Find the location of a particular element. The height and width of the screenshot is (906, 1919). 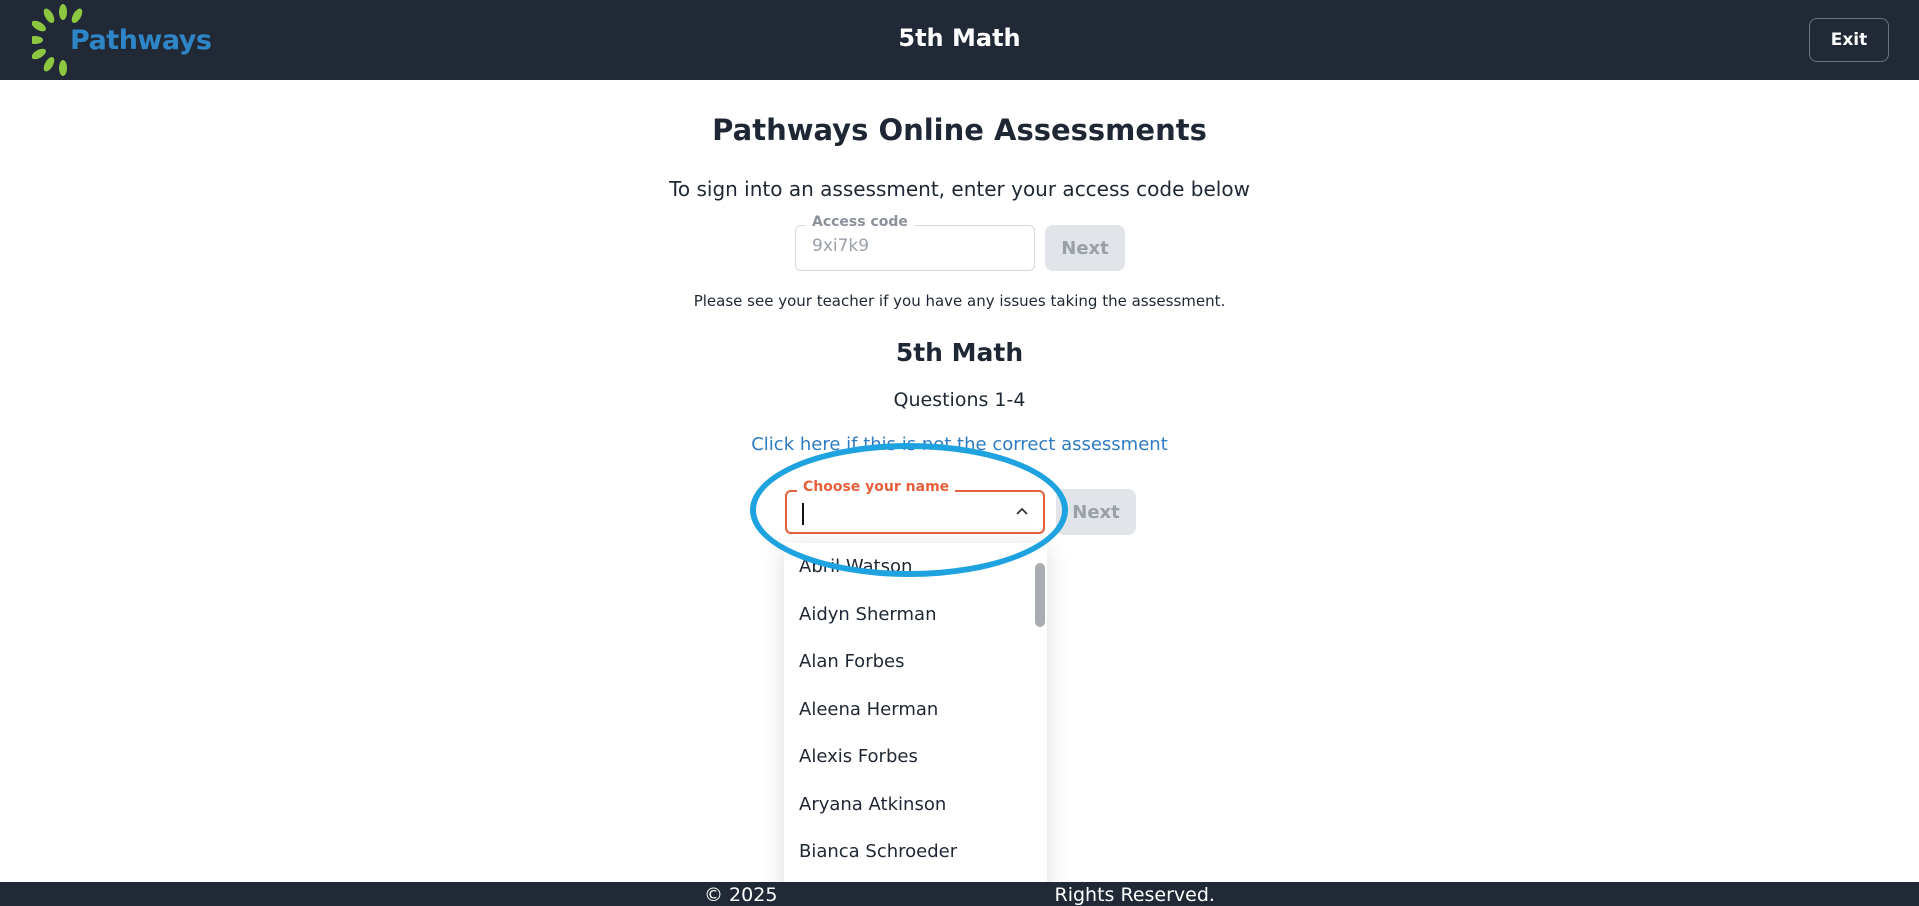

dropdown-scrollbar is located at coordinates (1040, 595).